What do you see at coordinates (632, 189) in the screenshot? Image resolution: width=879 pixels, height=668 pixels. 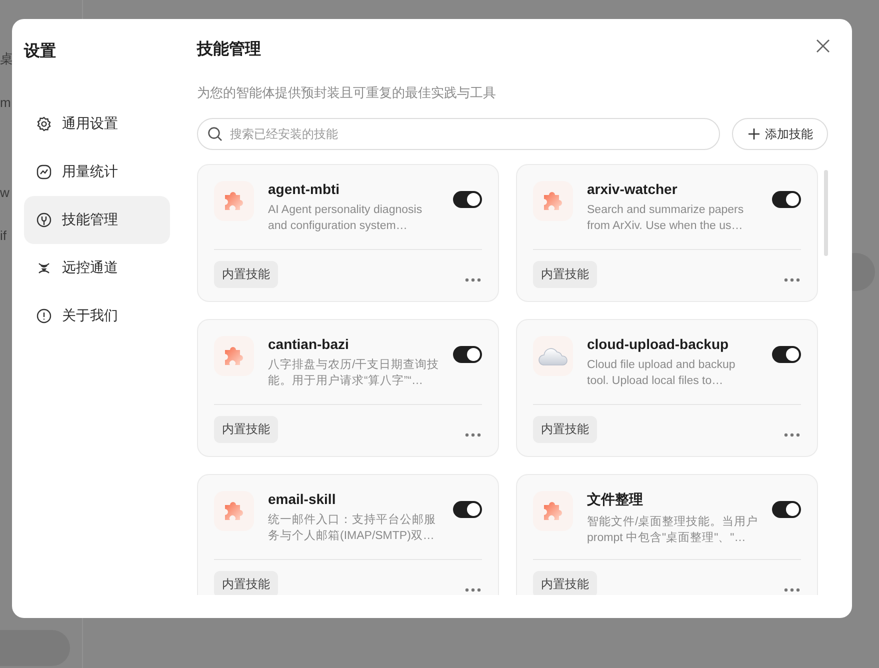 I see `skill-name: arxiv-watcher` at bounding box center [632, 189].